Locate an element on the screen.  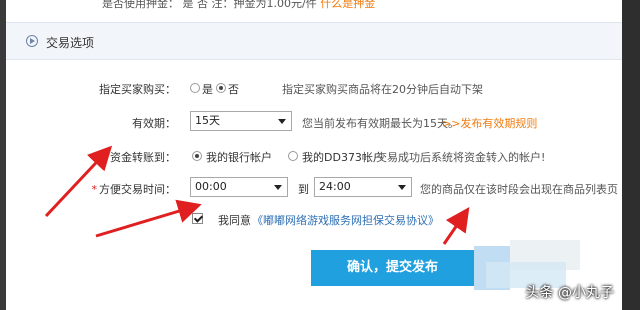
arrow-to-agreement is located at coordinates (148, 218).